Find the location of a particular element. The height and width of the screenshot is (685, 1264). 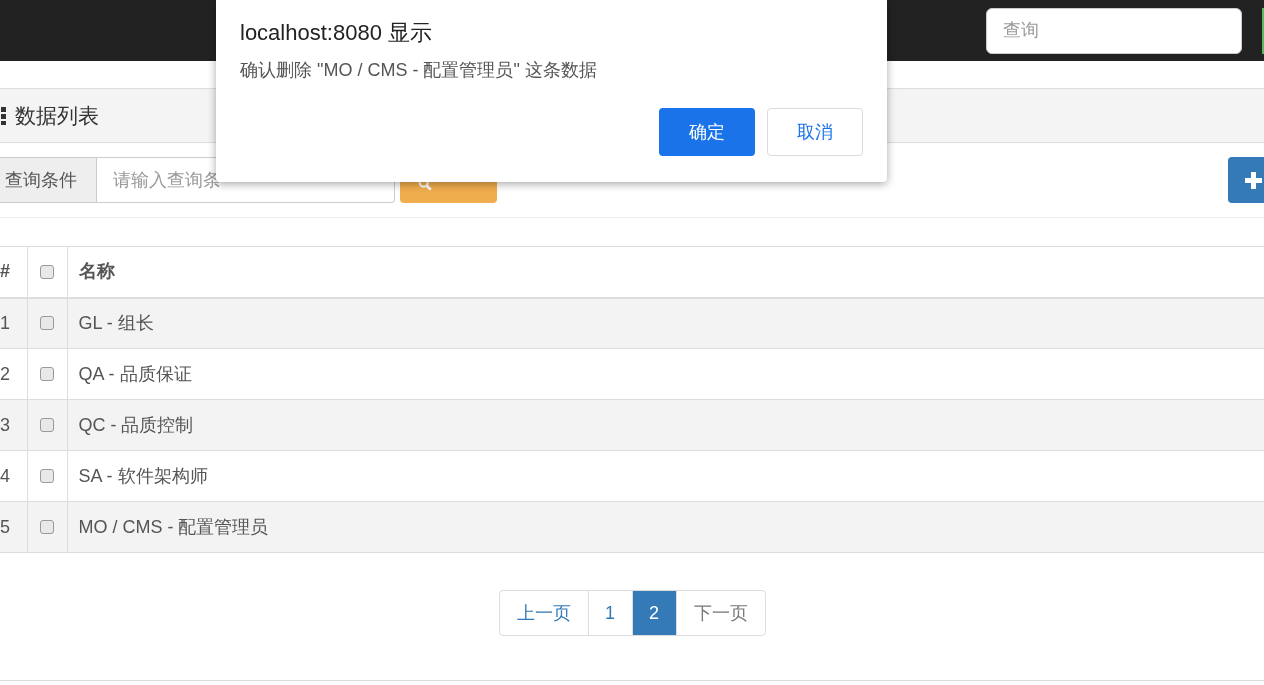

dialog-message: 确认删除 "MO / CMS - 配置管理员" 这条数据 is located at coordinates (418, 70).